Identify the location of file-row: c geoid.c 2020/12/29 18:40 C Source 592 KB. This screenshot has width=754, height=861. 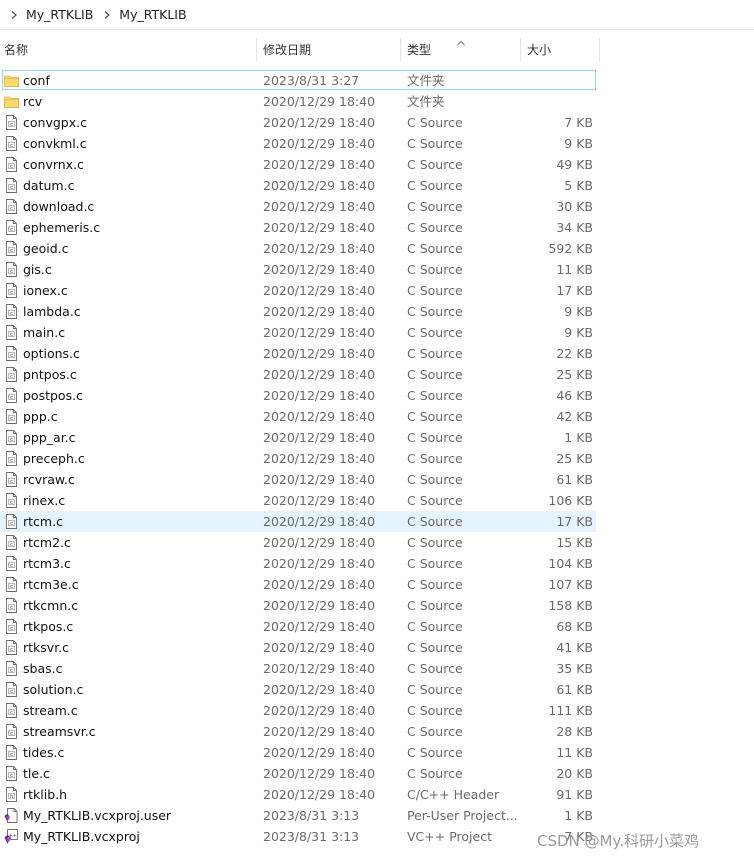
(377, 248).